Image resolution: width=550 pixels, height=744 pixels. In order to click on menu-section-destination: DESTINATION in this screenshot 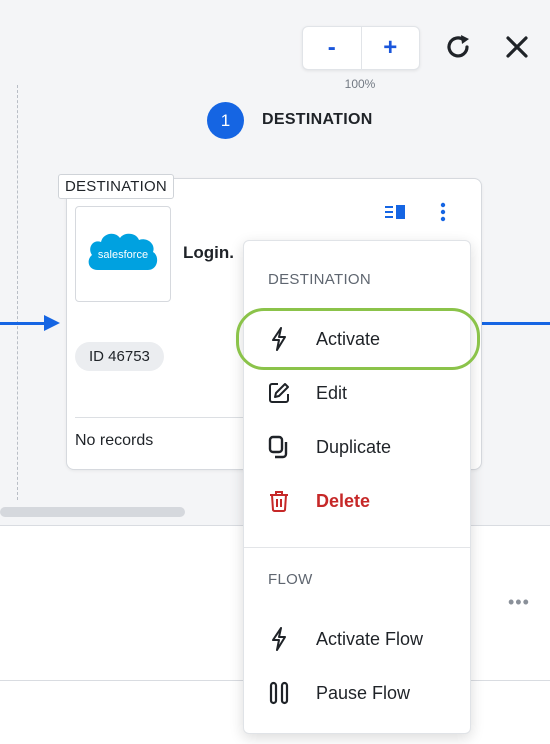, I will do `click(320, 279)`.